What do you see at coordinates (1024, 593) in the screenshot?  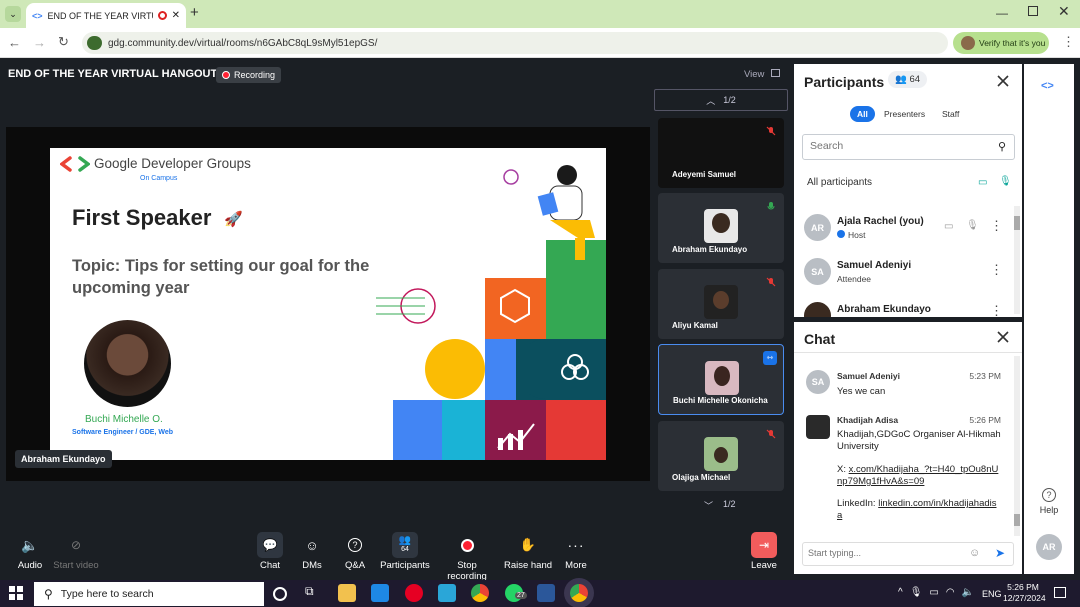 I see `taskbar-clock: 5:26 PM 12/27/2024` at bounding box center [1024, 593].